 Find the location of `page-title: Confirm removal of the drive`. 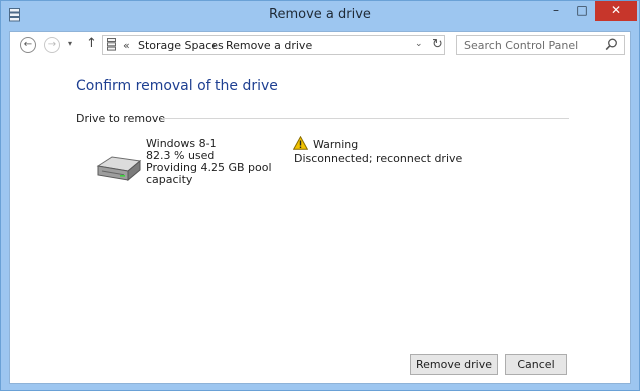

page-title: Confirm removal of the drive is located at coordinates (177, 86).